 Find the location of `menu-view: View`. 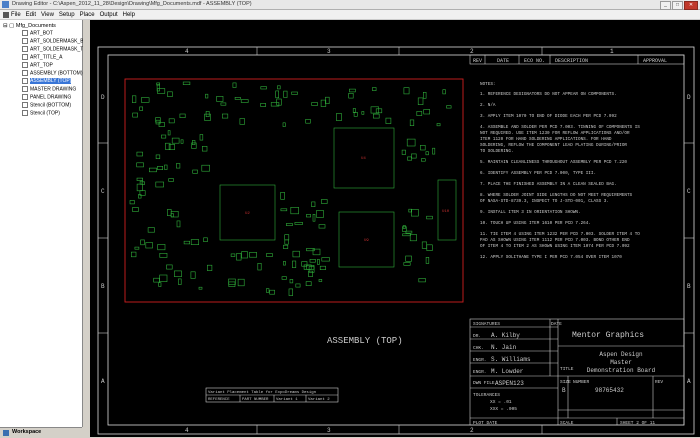

menu-view: View is located at coordinates (47, 15).